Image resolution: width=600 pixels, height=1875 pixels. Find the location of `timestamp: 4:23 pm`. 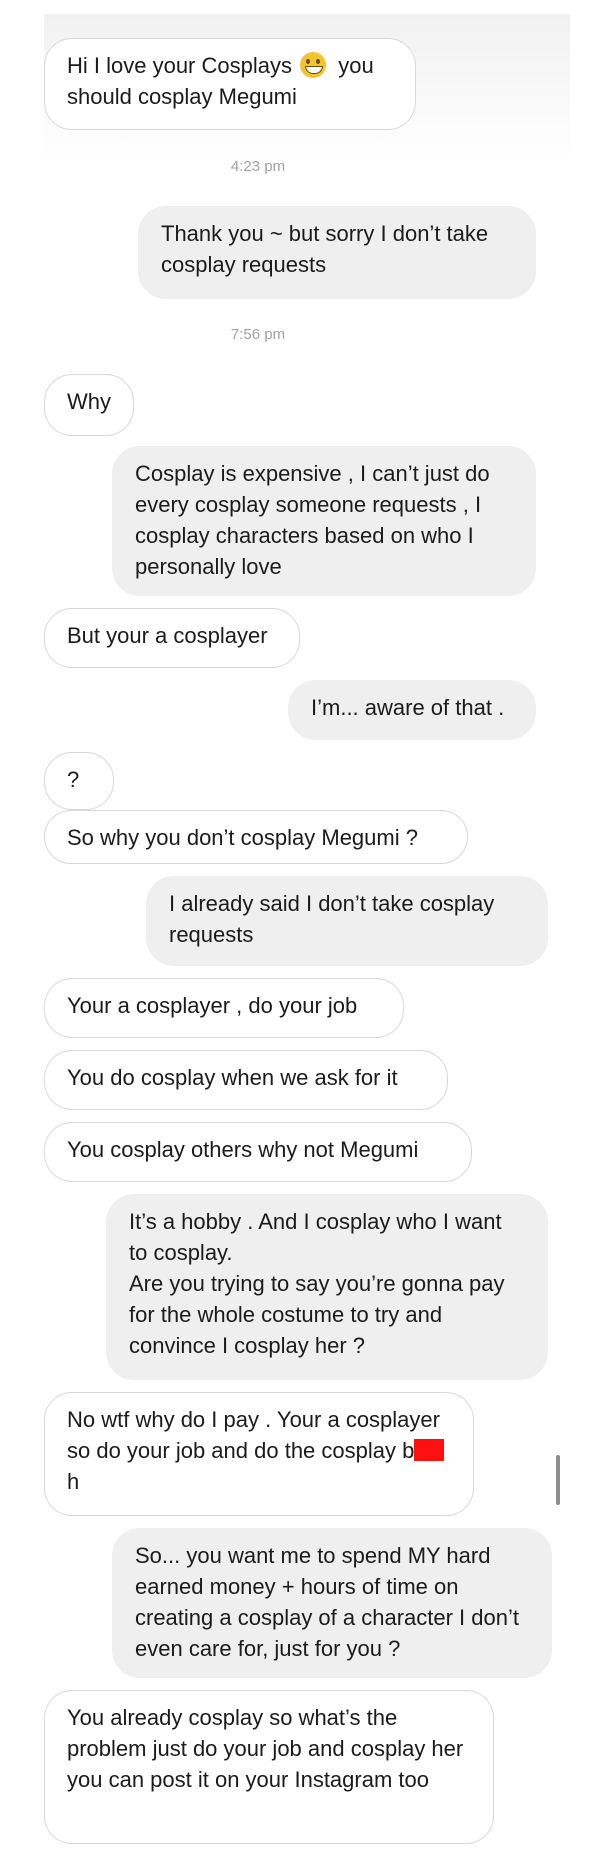

timestamp: 4:23 pm is located at coordinates (258, 166).